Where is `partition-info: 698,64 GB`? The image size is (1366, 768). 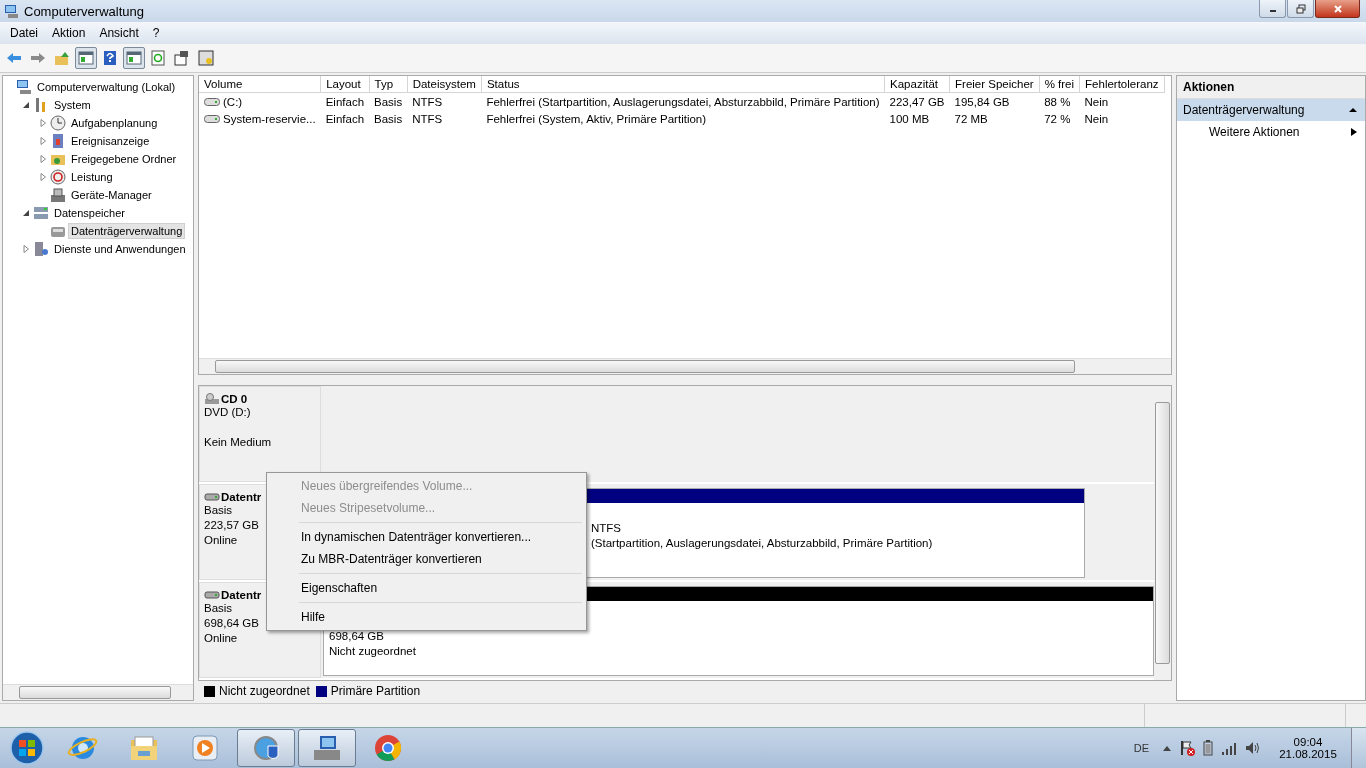 partition-info: 698,64 GB is located at coordinates (356, 636).